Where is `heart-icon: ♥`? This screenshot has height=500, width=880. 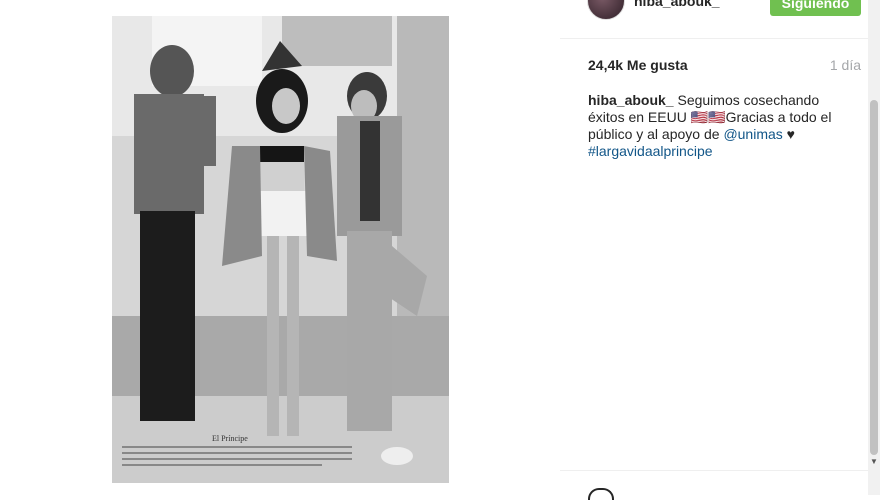 heart-icon: ♥ is located at coordinates (788, 134).